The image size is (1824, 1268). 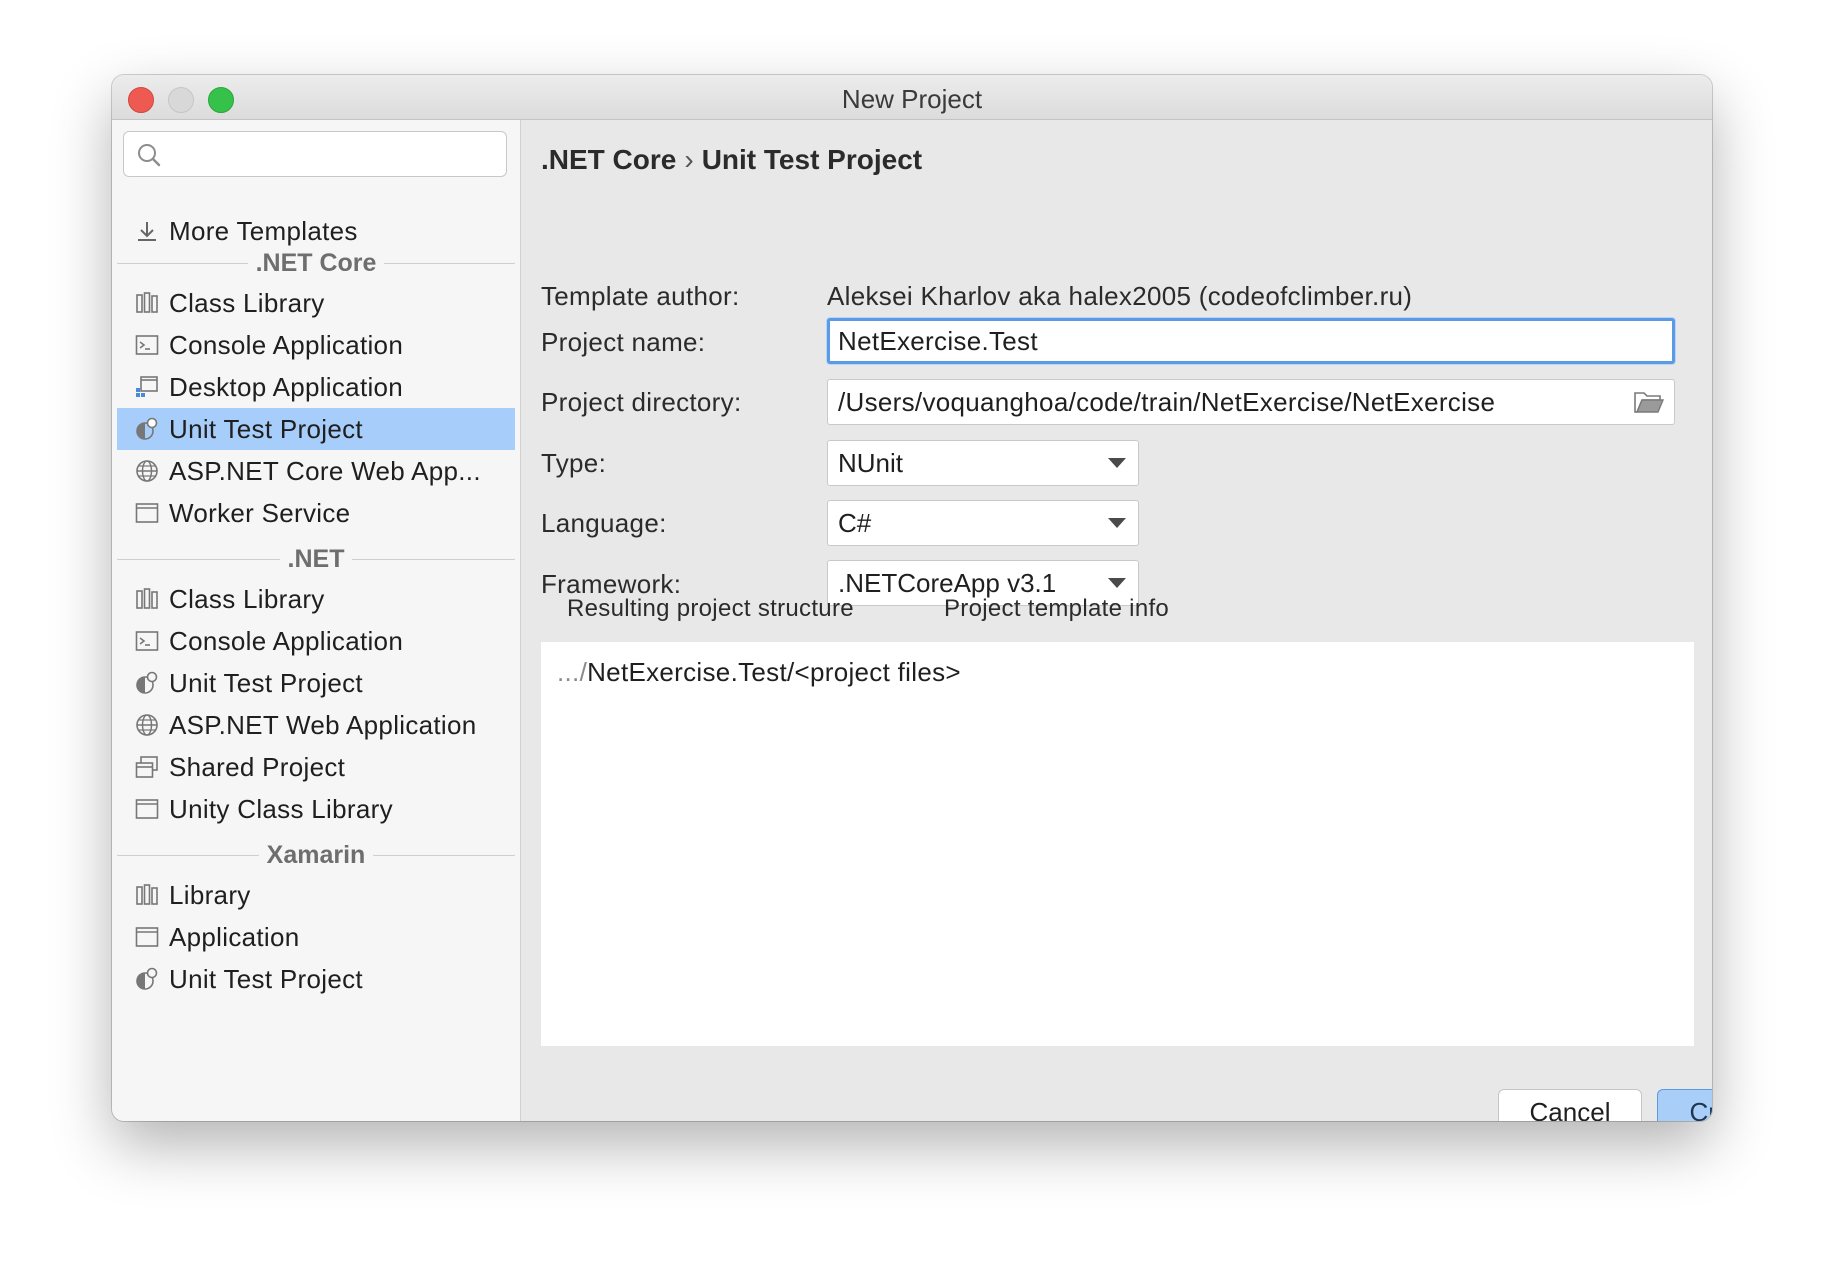 What do you see at coordinates (147, 231) in the screenshot?
I see `download-icon` at bounding box center [147, 231].